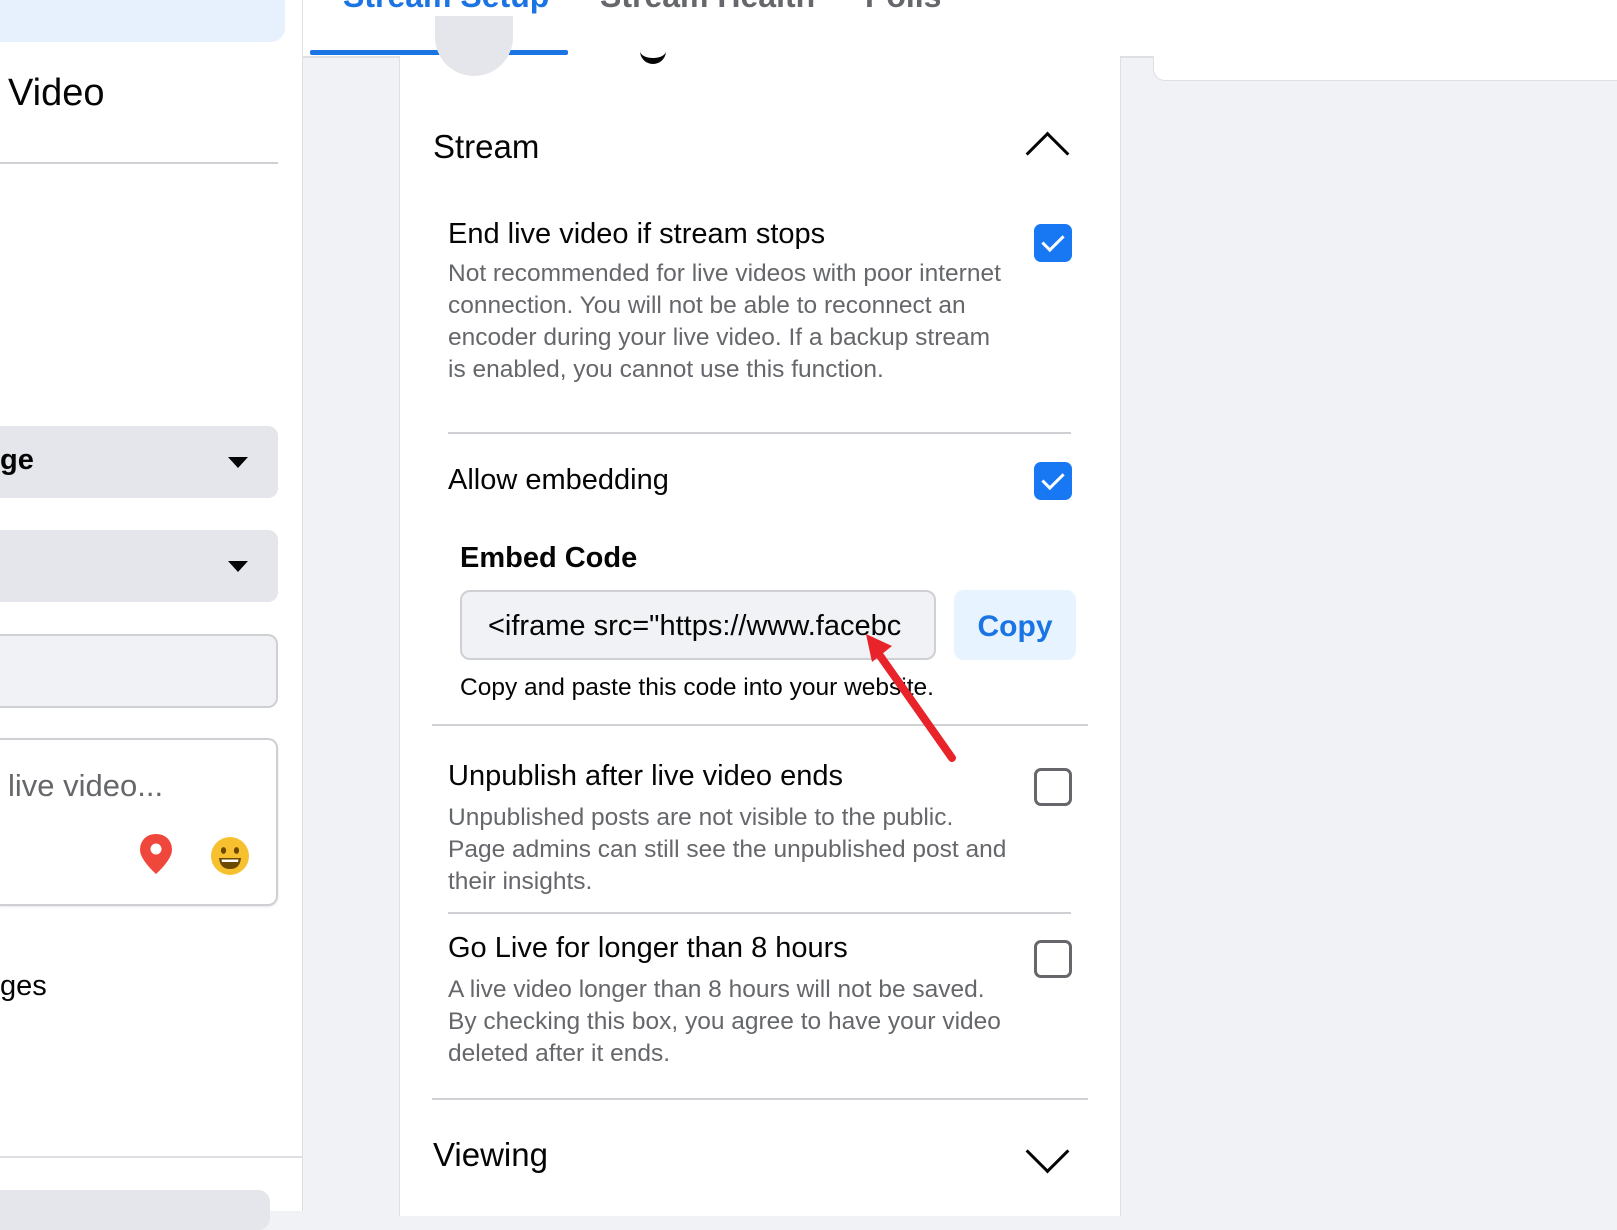 This screenshot has width=1617, height=1230. I want to click on embed-code-title: Embed Code, so click(549, 558).